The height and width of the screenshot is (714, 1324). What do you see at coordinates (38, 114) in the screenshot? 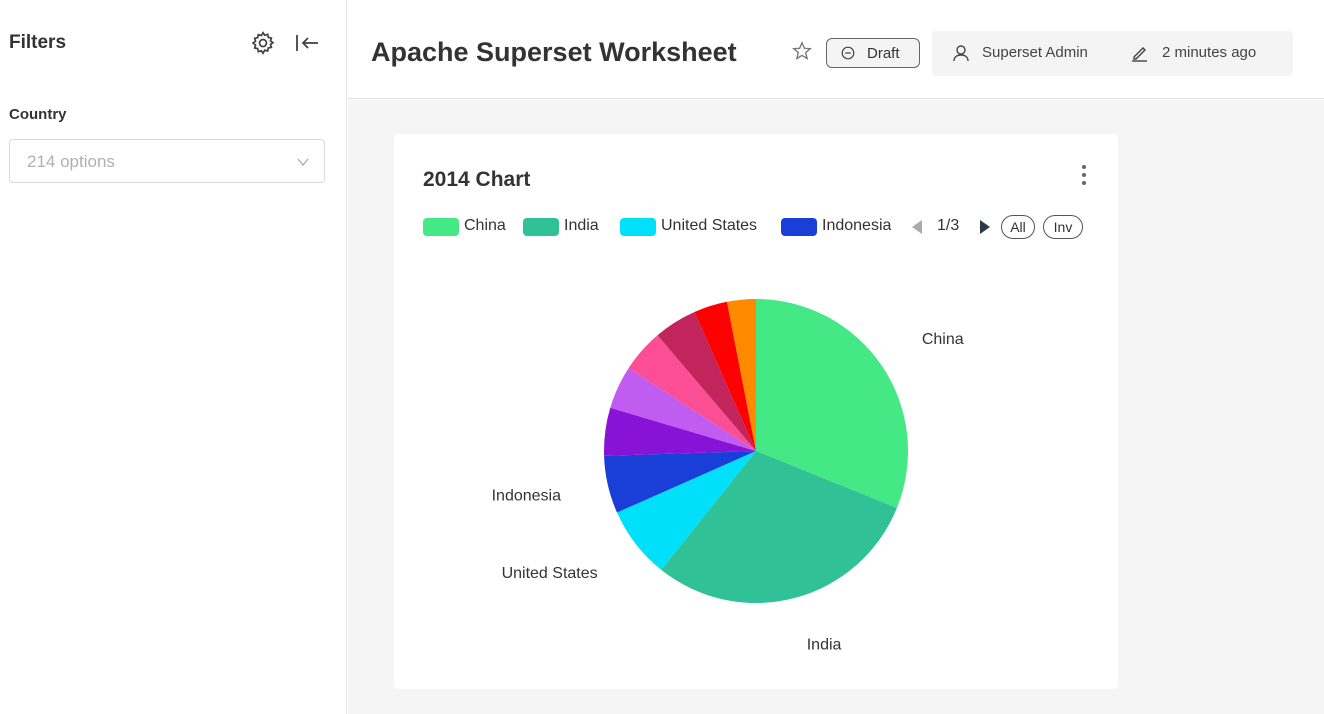
I see `country-filter-label: Country` at bounding box center [38, 114].